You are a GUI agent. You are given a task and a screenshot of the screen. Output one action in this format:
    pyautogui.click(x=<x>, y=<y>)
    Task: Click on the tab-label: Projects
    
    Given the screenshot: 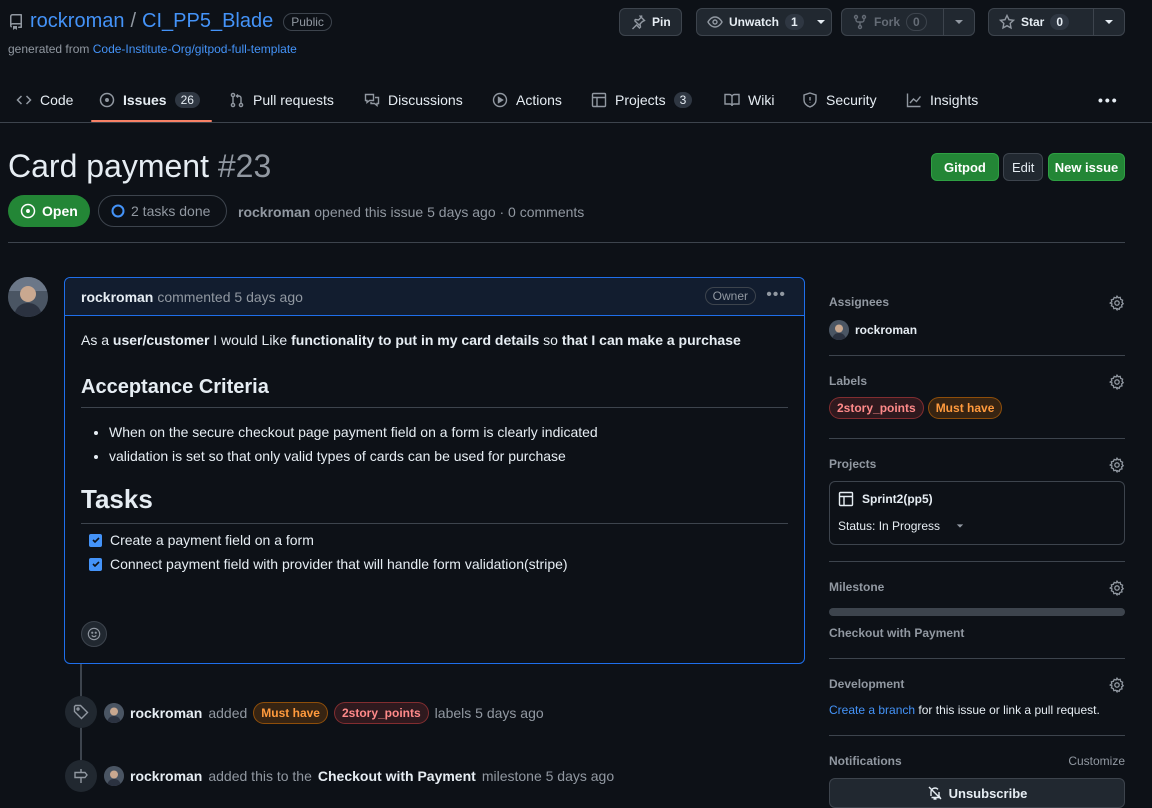 What is the action you would take?
    pyautogui.click(x=640, y=100)
    